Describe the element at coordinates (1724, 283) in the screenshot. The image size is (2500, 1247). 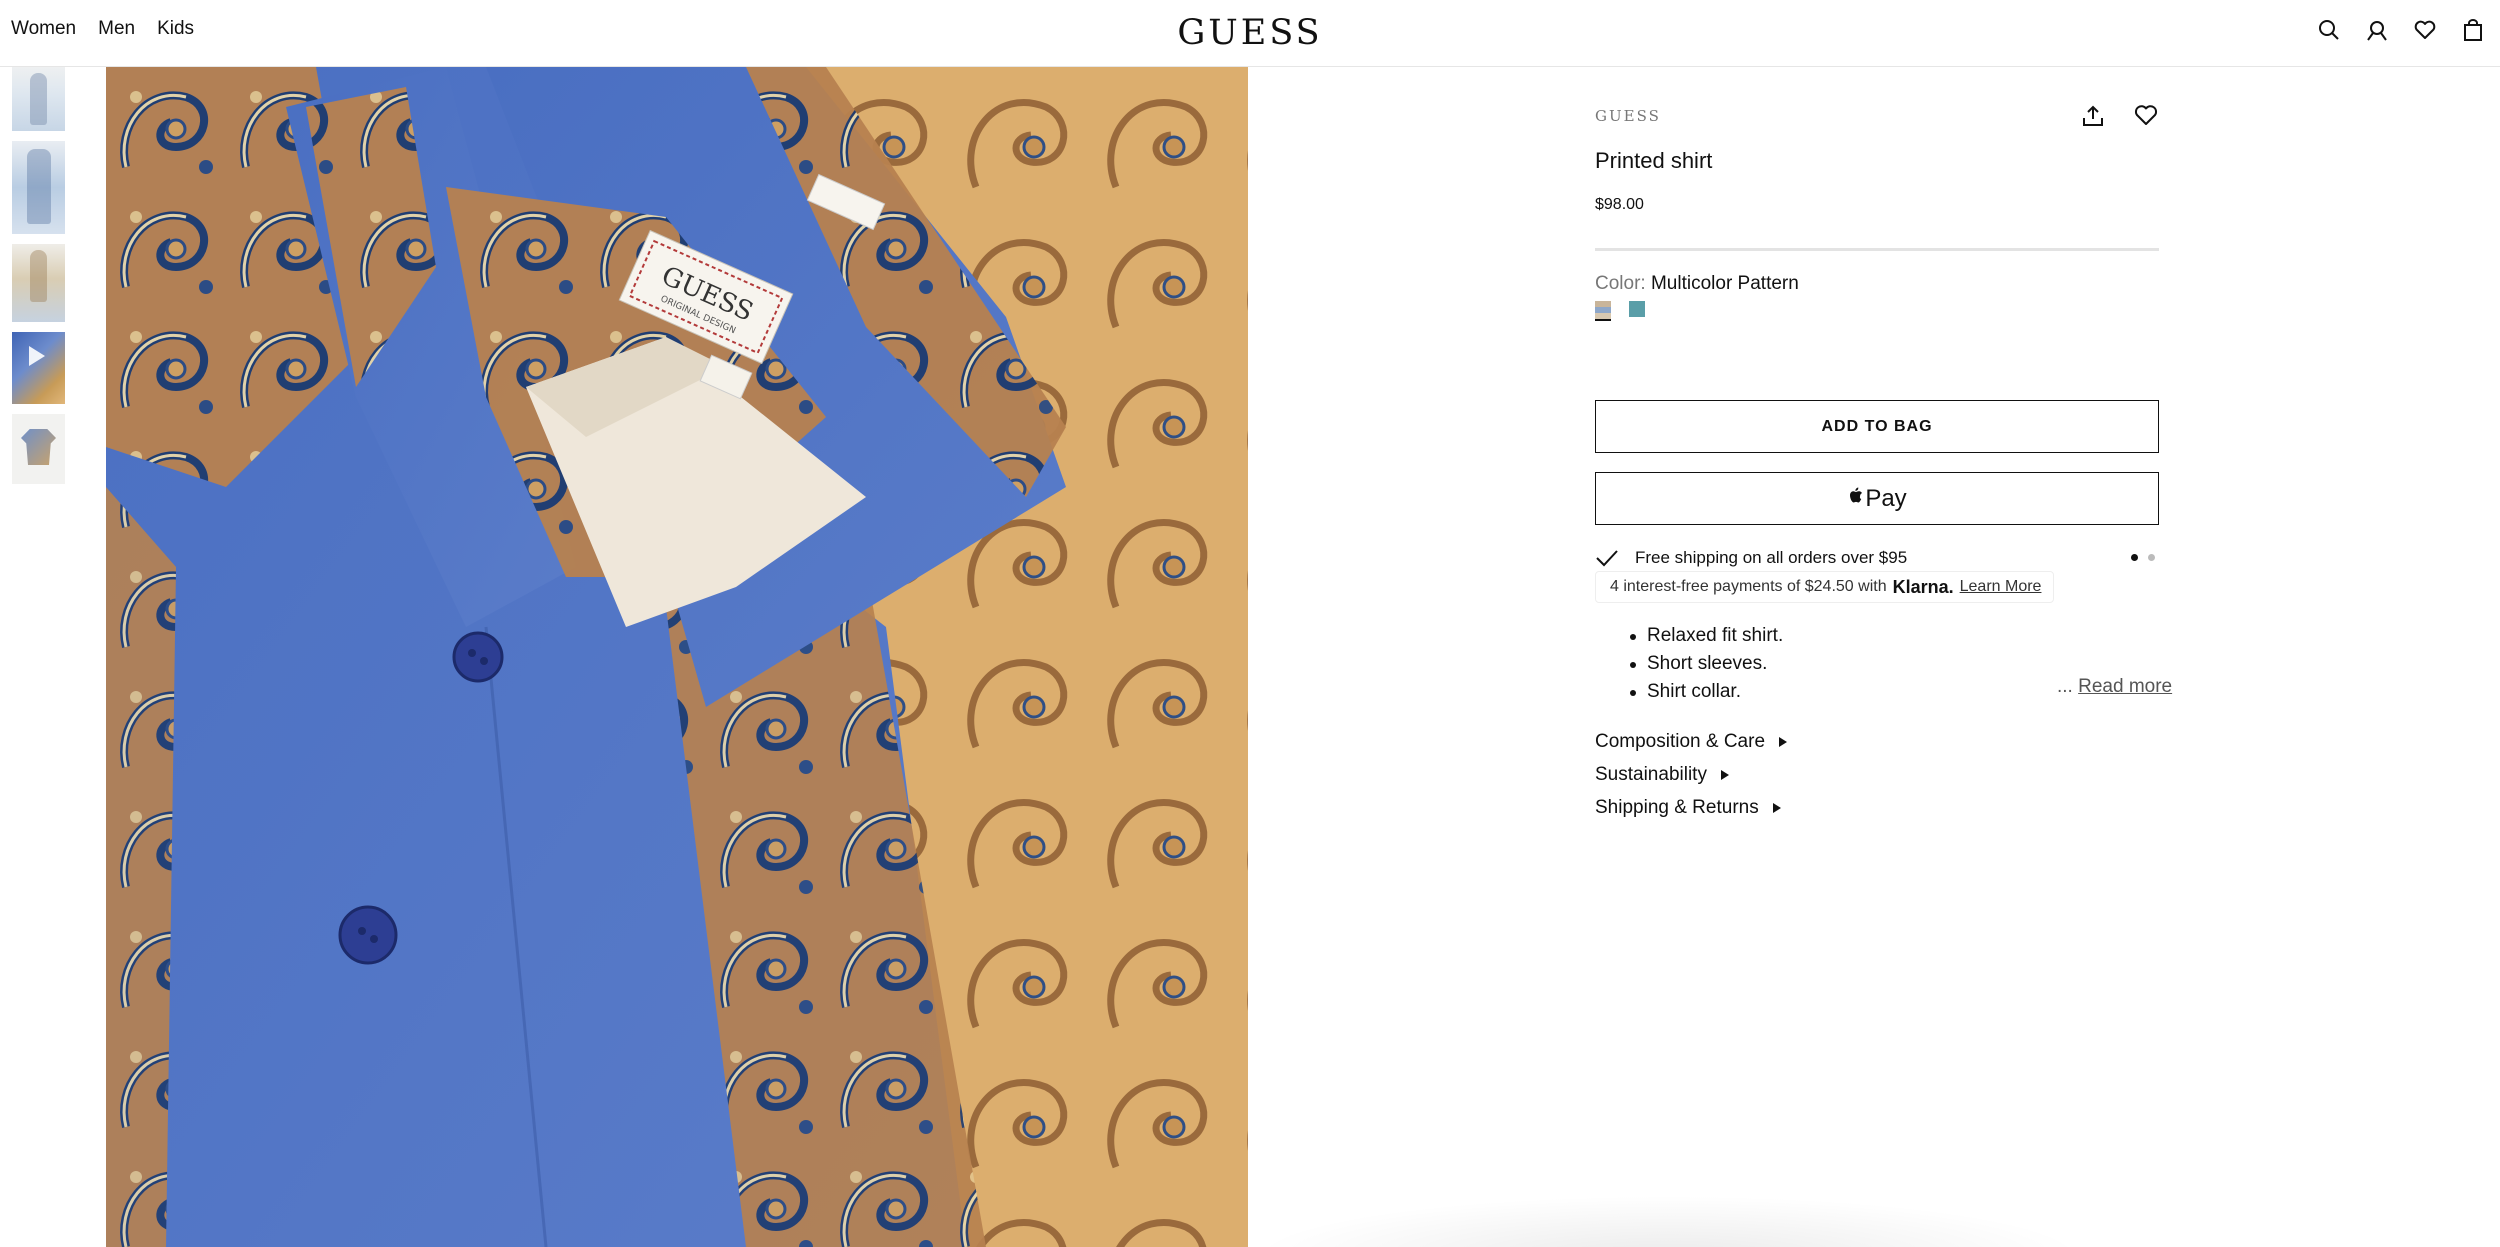
I see `color-value: Multicolor Pattern` at that location.